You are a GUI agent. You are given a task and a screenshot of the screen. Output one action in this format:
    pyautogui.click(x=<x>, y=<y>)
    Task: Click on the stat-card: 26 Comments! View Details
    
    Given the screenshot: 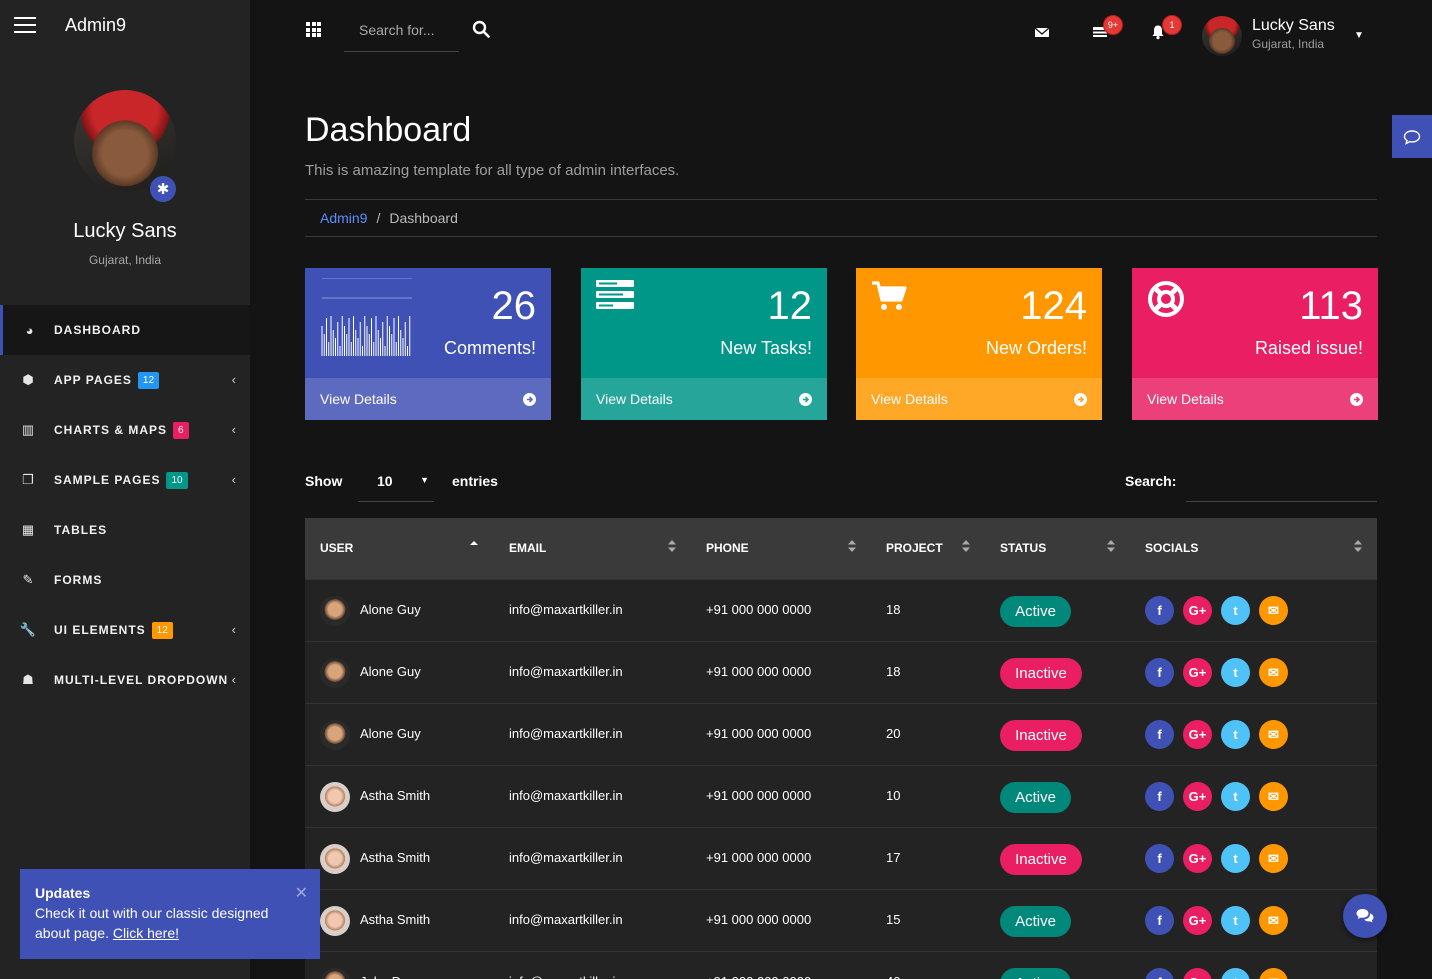 What is the action you would take?
    pyautogui.click(x=428, y=344)
    